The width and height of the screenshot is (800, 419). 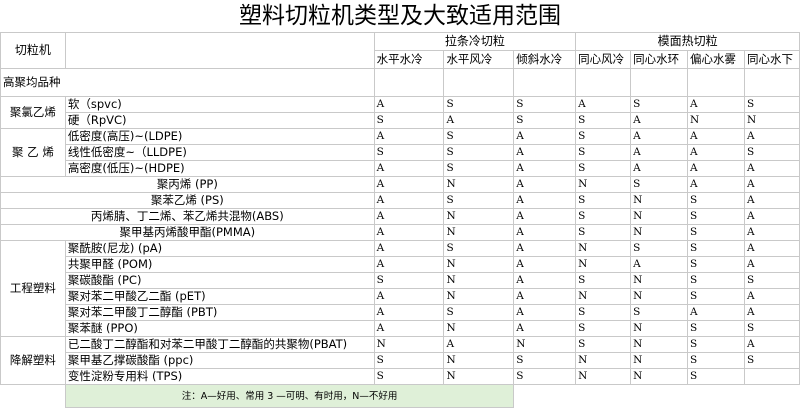 I want to click on polymer-label: 聚碳酸酯 (PC), so click(x=219, y=280).